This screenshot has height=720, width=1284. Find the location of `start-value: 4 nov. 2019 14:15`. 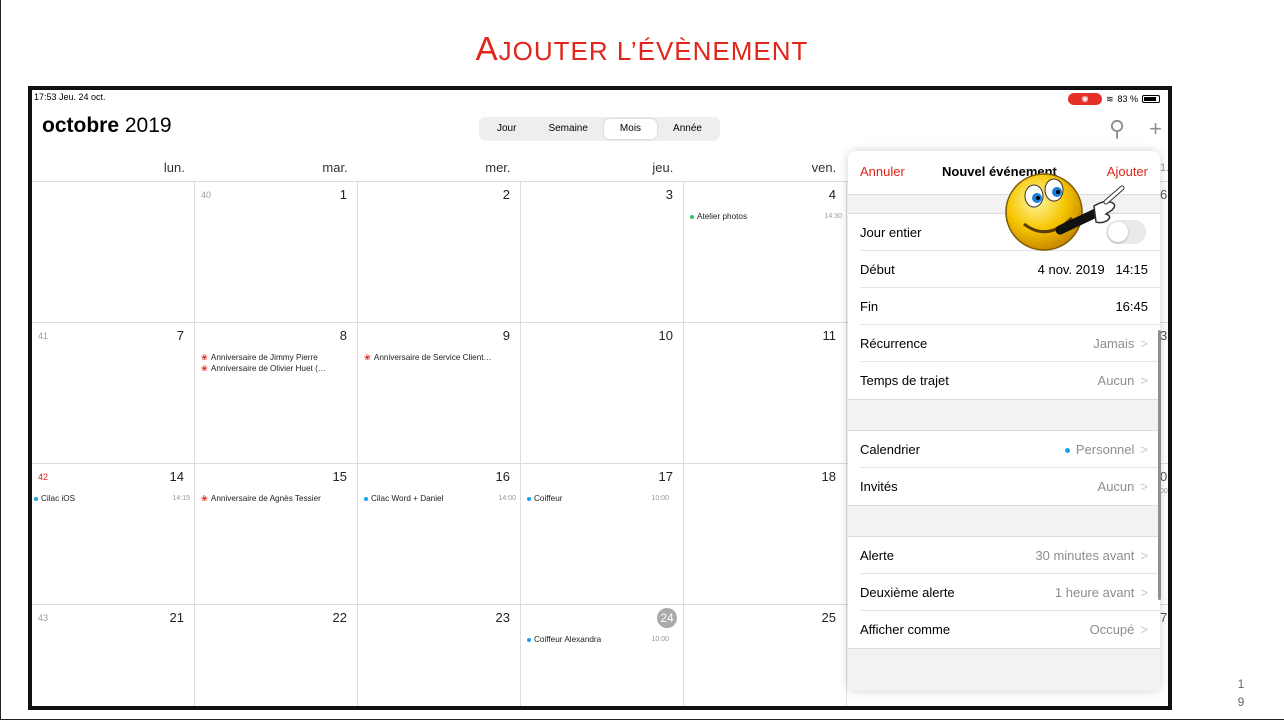

start-value: 4 nov. 2019 14:15 is located at coordinates (1093, 269).